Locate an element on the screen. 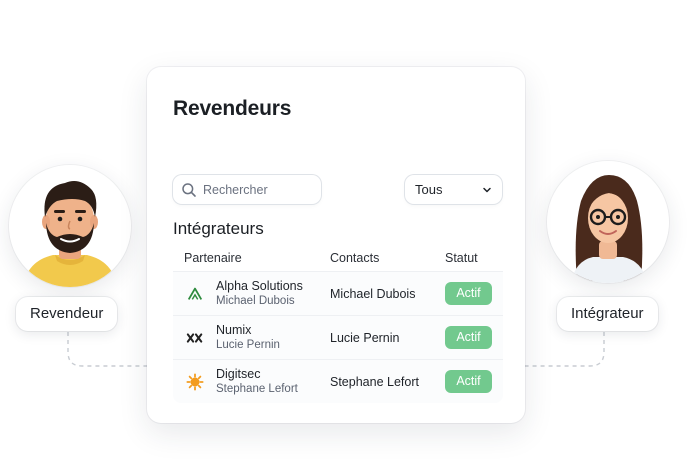 Image resolution: width=690 pixels, height=465 pixels. contact-cell: Stephane Lefort is located at coordinates (374, 381).